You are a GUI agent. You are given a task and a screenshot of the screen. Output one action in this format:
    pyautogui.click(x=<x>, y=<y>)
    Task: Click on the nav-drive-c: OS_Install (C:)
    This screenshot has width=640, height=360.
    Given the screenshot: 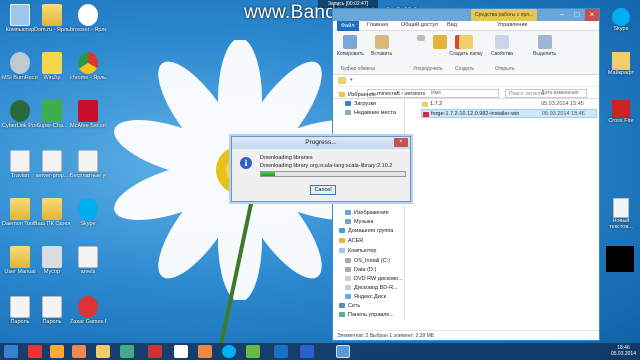 What is the action you would take?
    pyautogui.click(x=367, y=261)
    